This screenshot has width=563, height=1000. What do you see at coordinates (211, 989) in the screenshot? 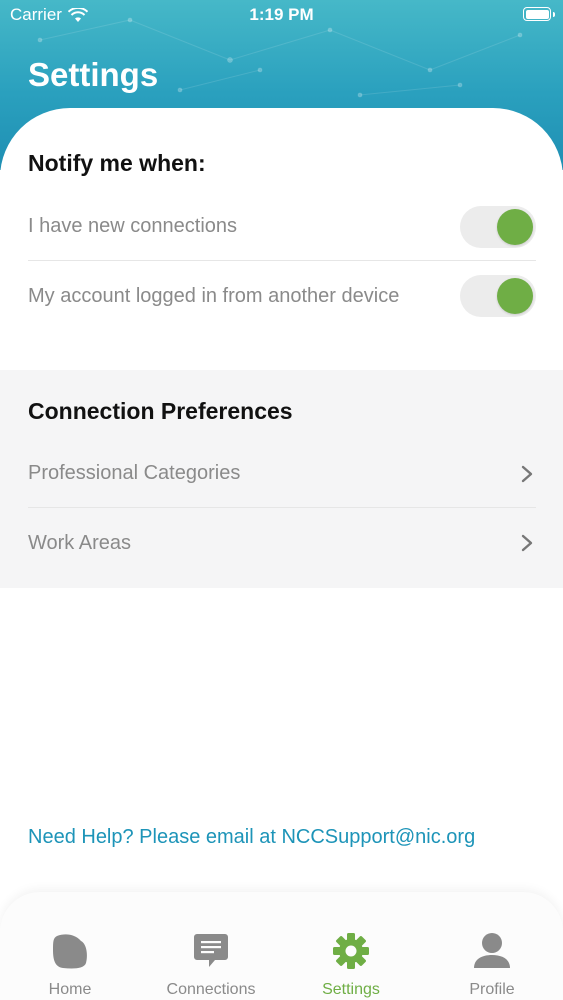
I see `tab-connections-label: Connections` at bounding box center [211, 989].